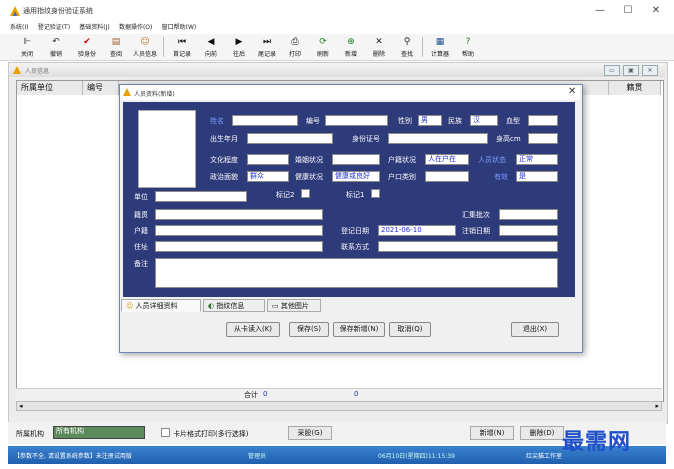  I want to click on app-title: 通用指纹身份验证系统, so click(58, 11).